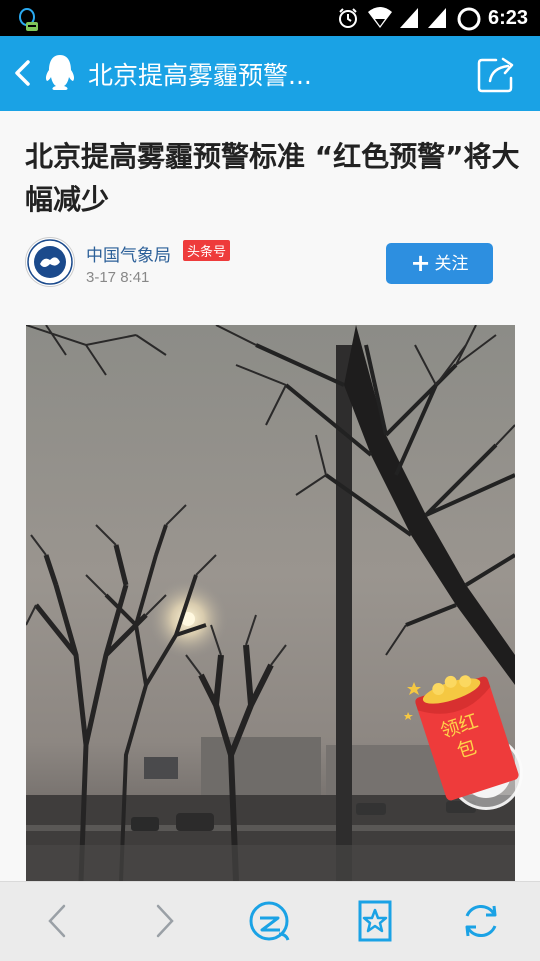 The image size is (540, 961). I want to click on publish-date: 3-17 8:41, so click(118, 277).